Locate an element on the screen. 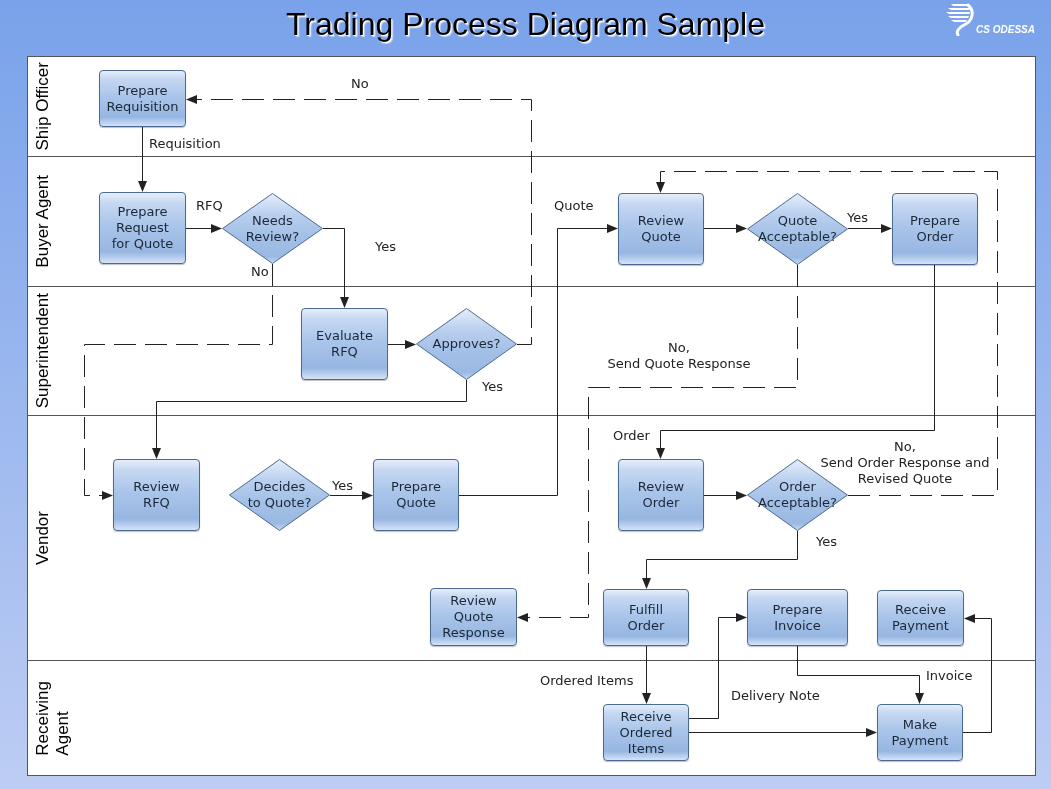  process-node: Prepare Invoice is located at coordinates (797, 617).